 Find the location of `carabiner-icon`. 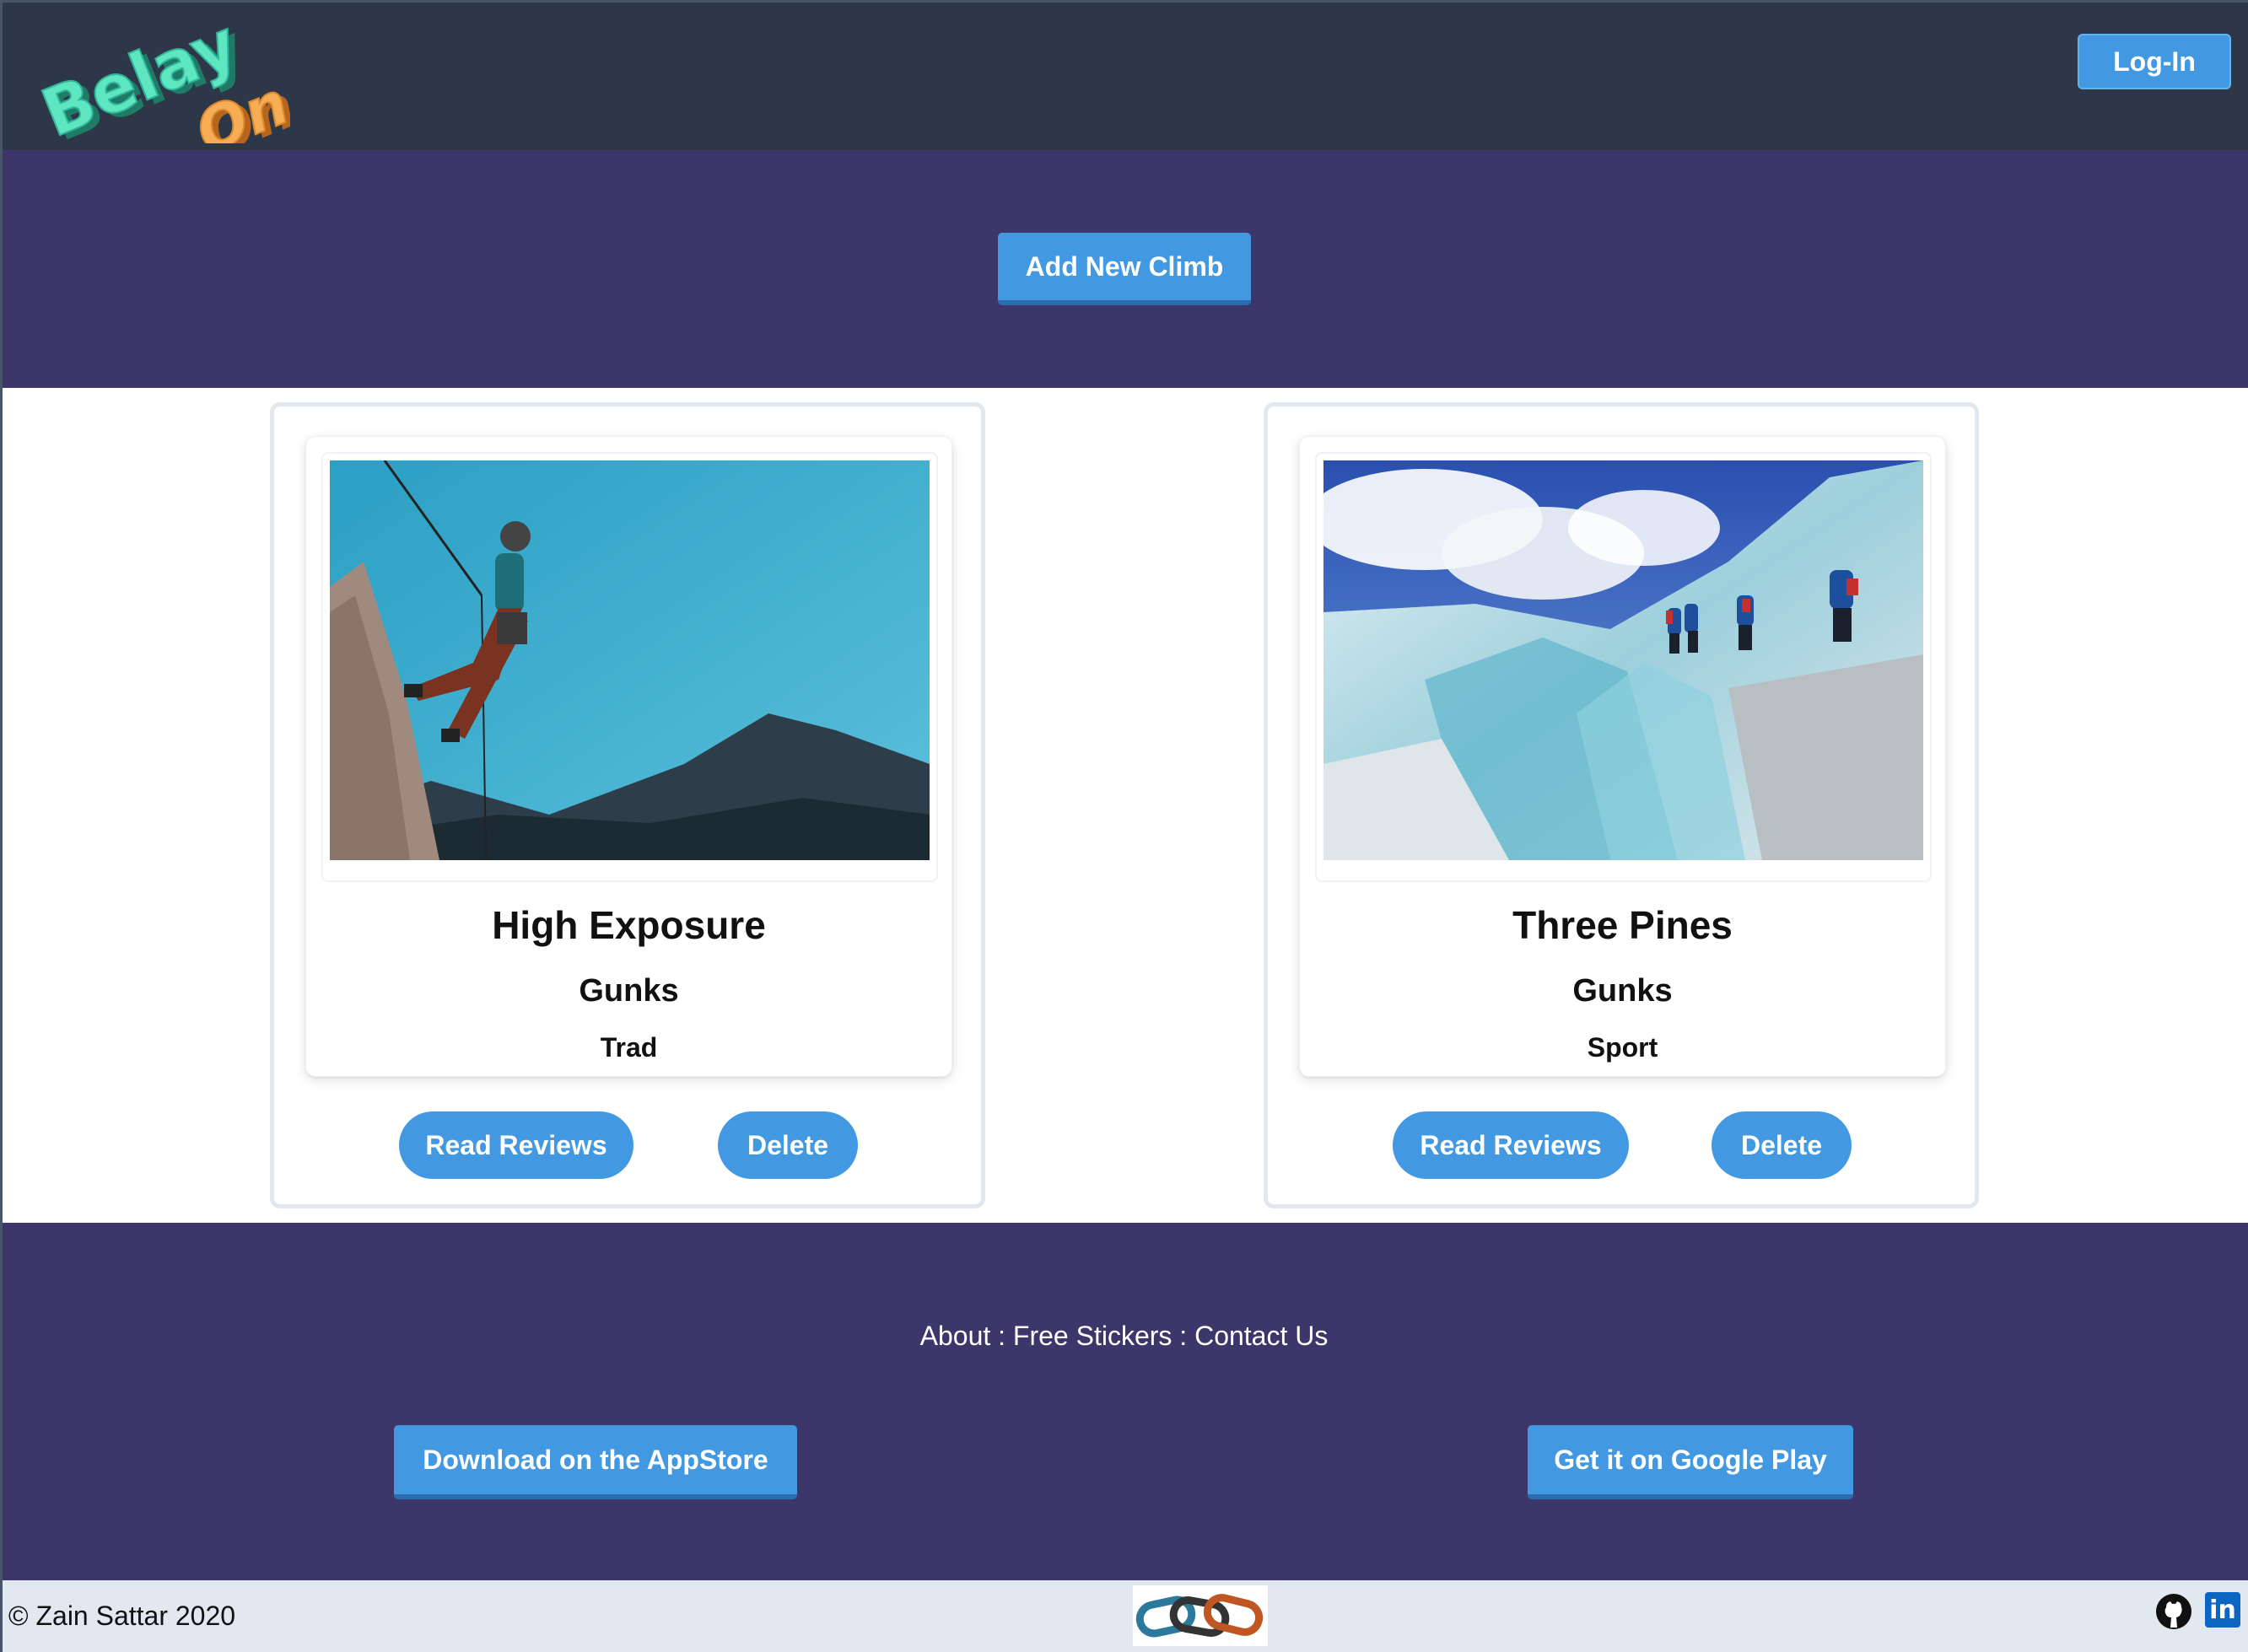

carabiner-icon is located at coordinates (1200, 1616).